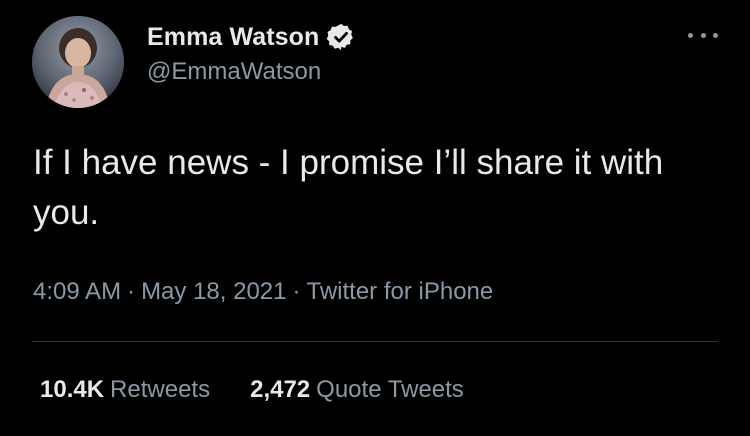 This screenshot has height=436, width=750. I want to click on author-block: Emma Watson @EmmaWatson, so click(251, 53).